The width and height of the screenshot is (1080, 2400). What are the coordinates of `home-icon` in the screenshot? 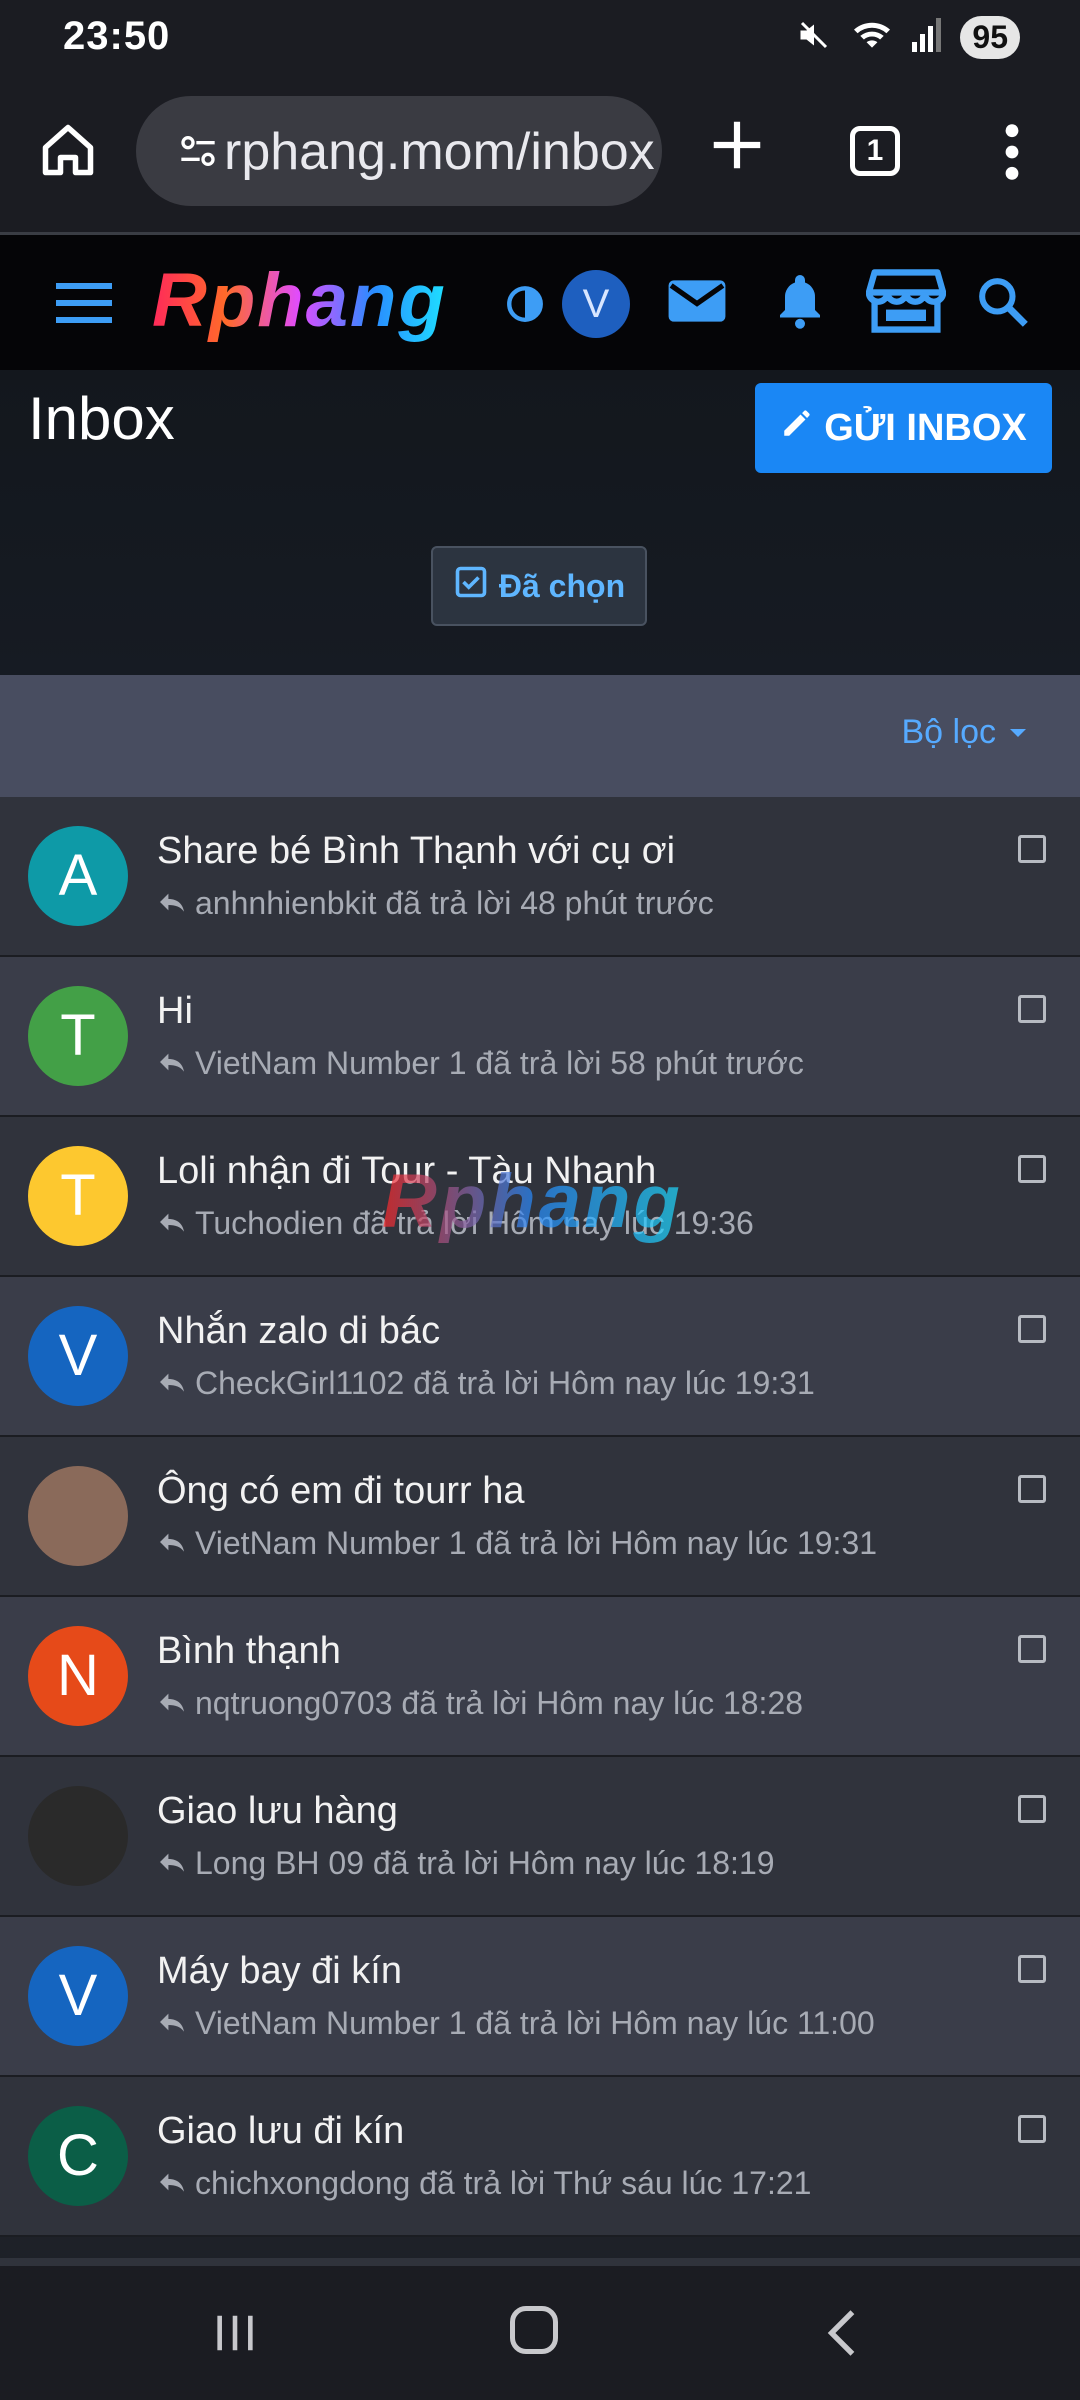 It's located at (68, 150).